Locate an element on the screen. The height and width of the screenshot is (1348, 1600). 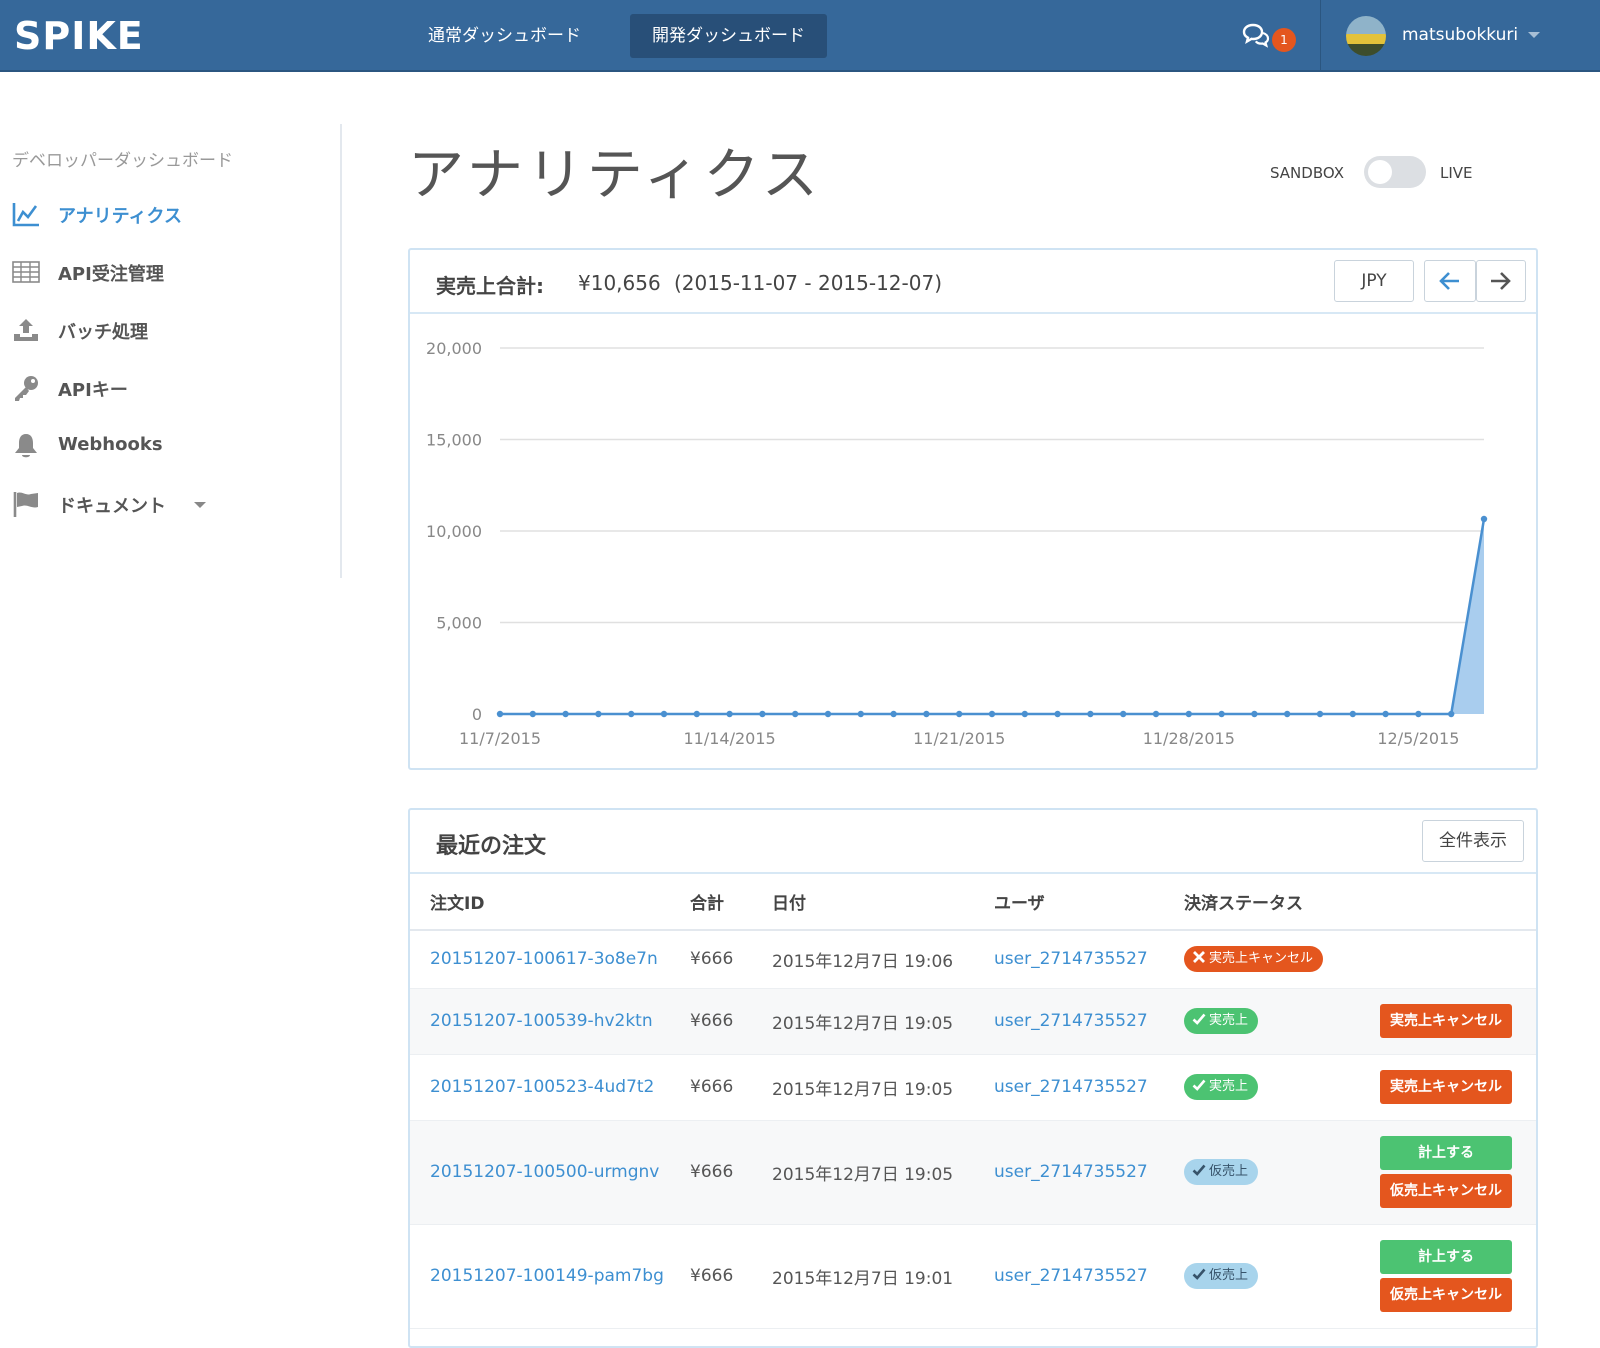
spike-logo: SPIKE is located at coordinates (79, 36).